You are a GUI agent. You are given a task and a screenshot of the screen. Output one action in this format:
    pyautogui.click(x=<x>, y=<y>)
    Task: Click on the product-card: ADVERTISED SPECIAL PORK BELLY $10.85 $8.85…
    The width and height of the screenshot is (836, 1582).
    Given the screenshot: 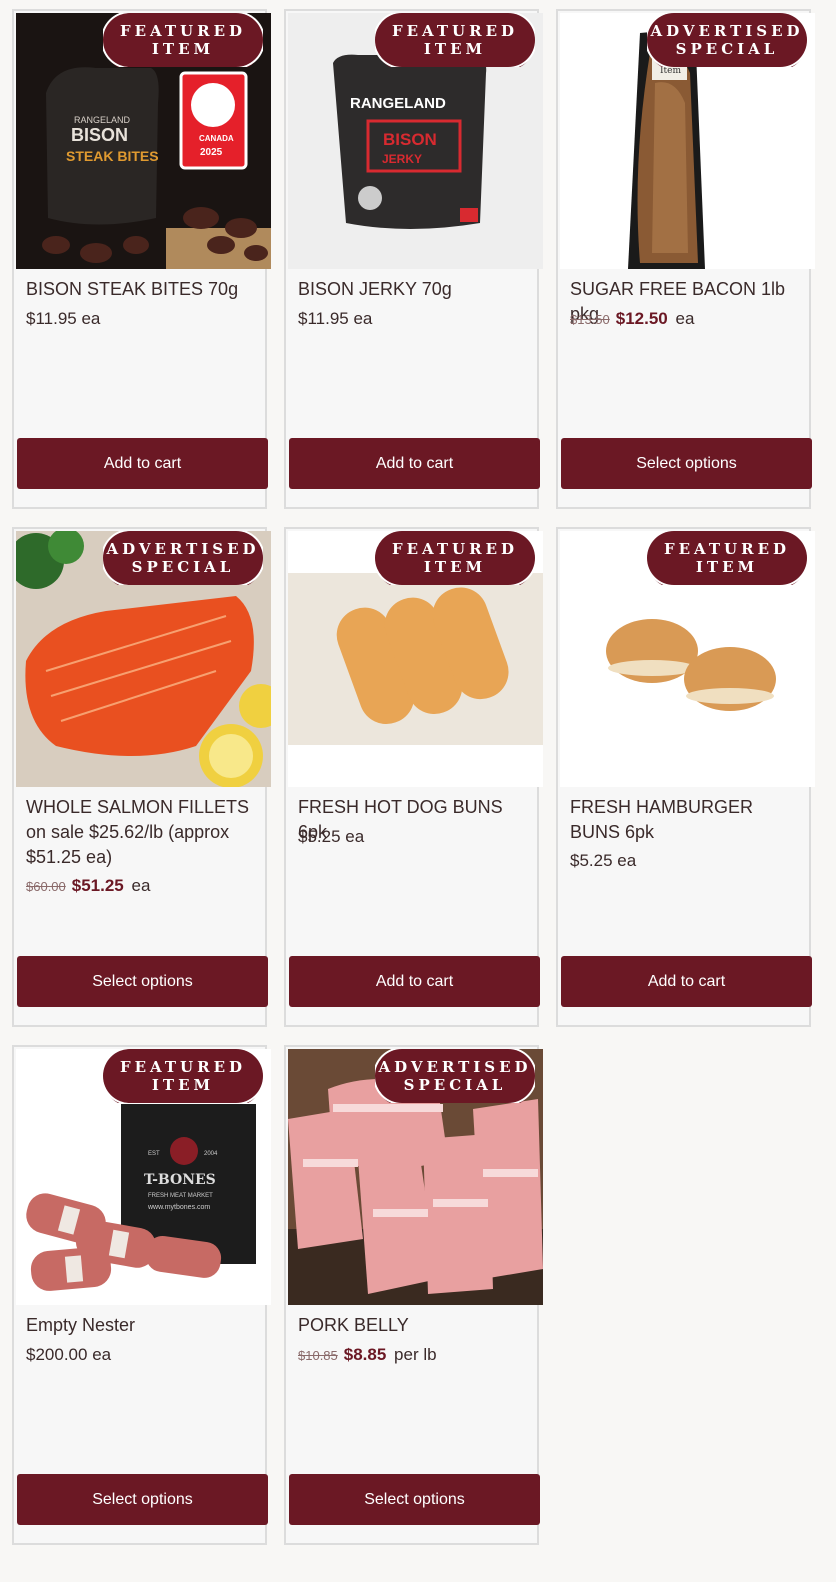 What is the action you would take?
    pyautogui.click(x=413, y=1295)
    